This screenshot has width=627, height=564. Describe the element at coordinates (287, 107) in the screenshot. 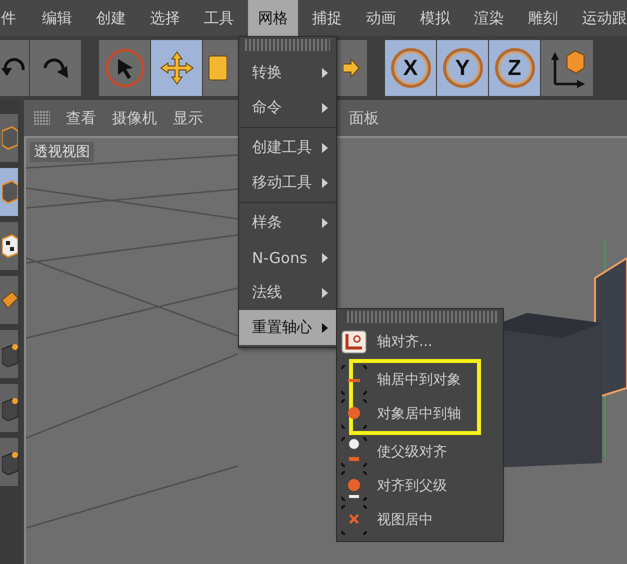

I see `menu-item: 命令` at that location.